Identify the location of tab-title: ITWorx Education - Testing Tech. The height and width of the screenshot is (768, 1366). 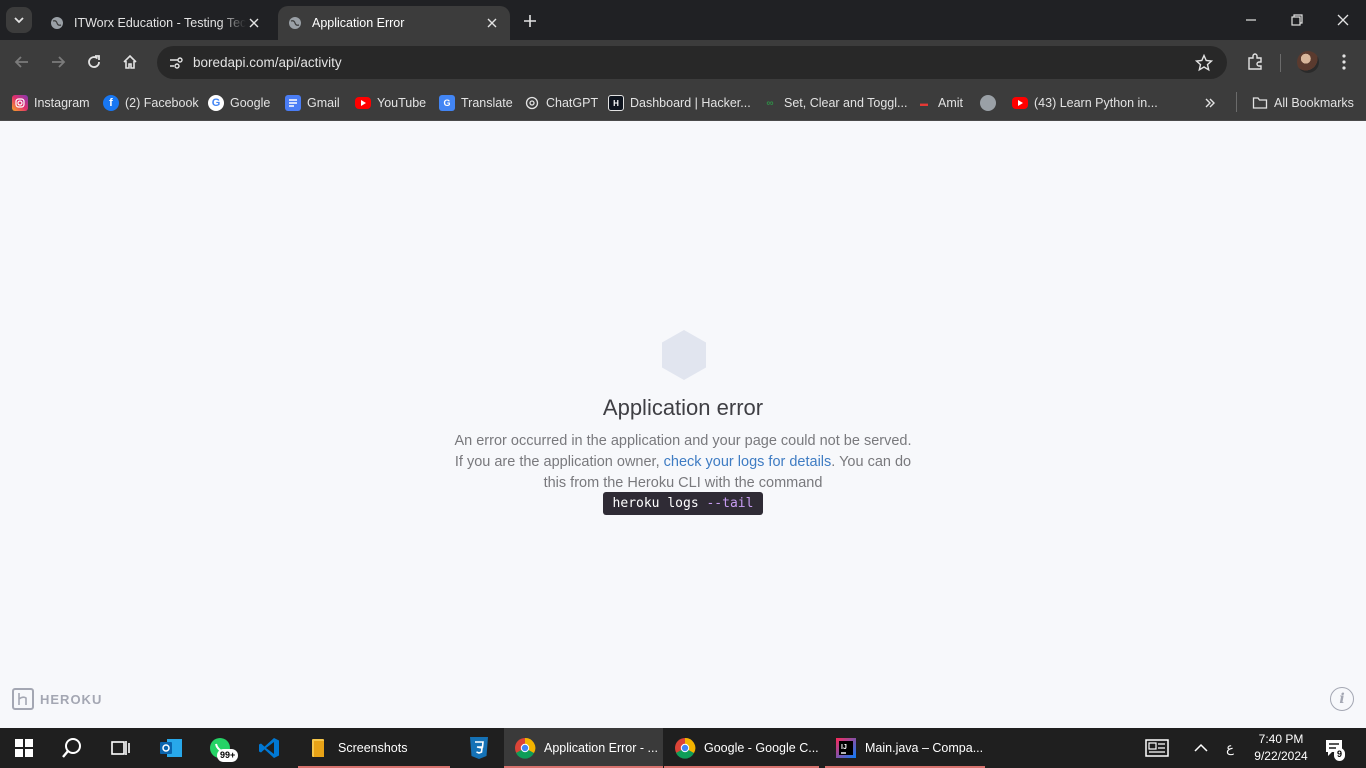
(160, 23).